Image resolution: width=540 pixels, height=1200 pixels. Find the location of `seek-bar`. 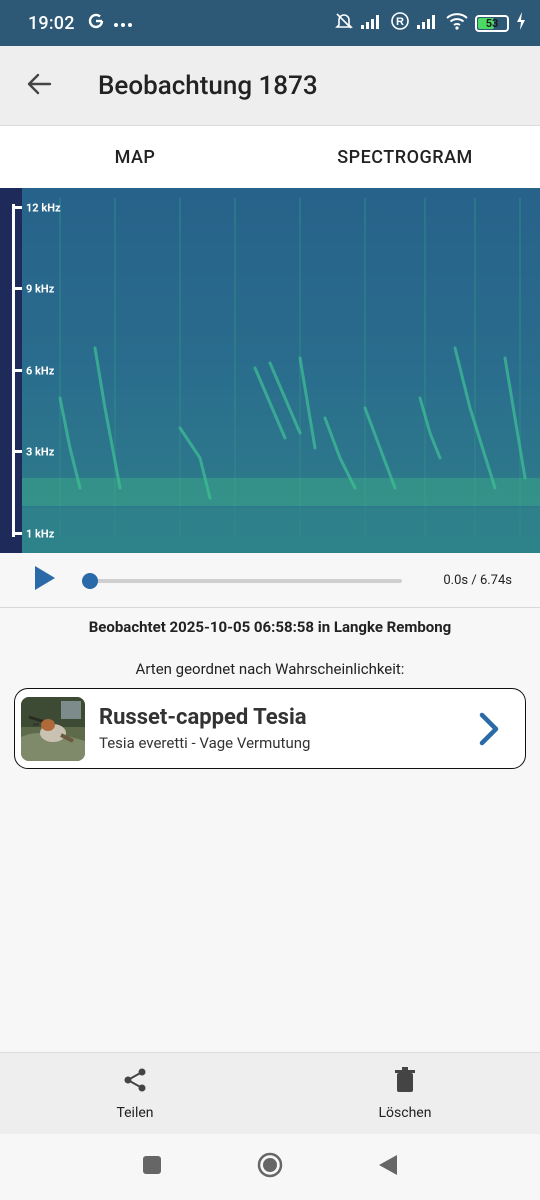

seek-bar is located at coordinates (242, 581).